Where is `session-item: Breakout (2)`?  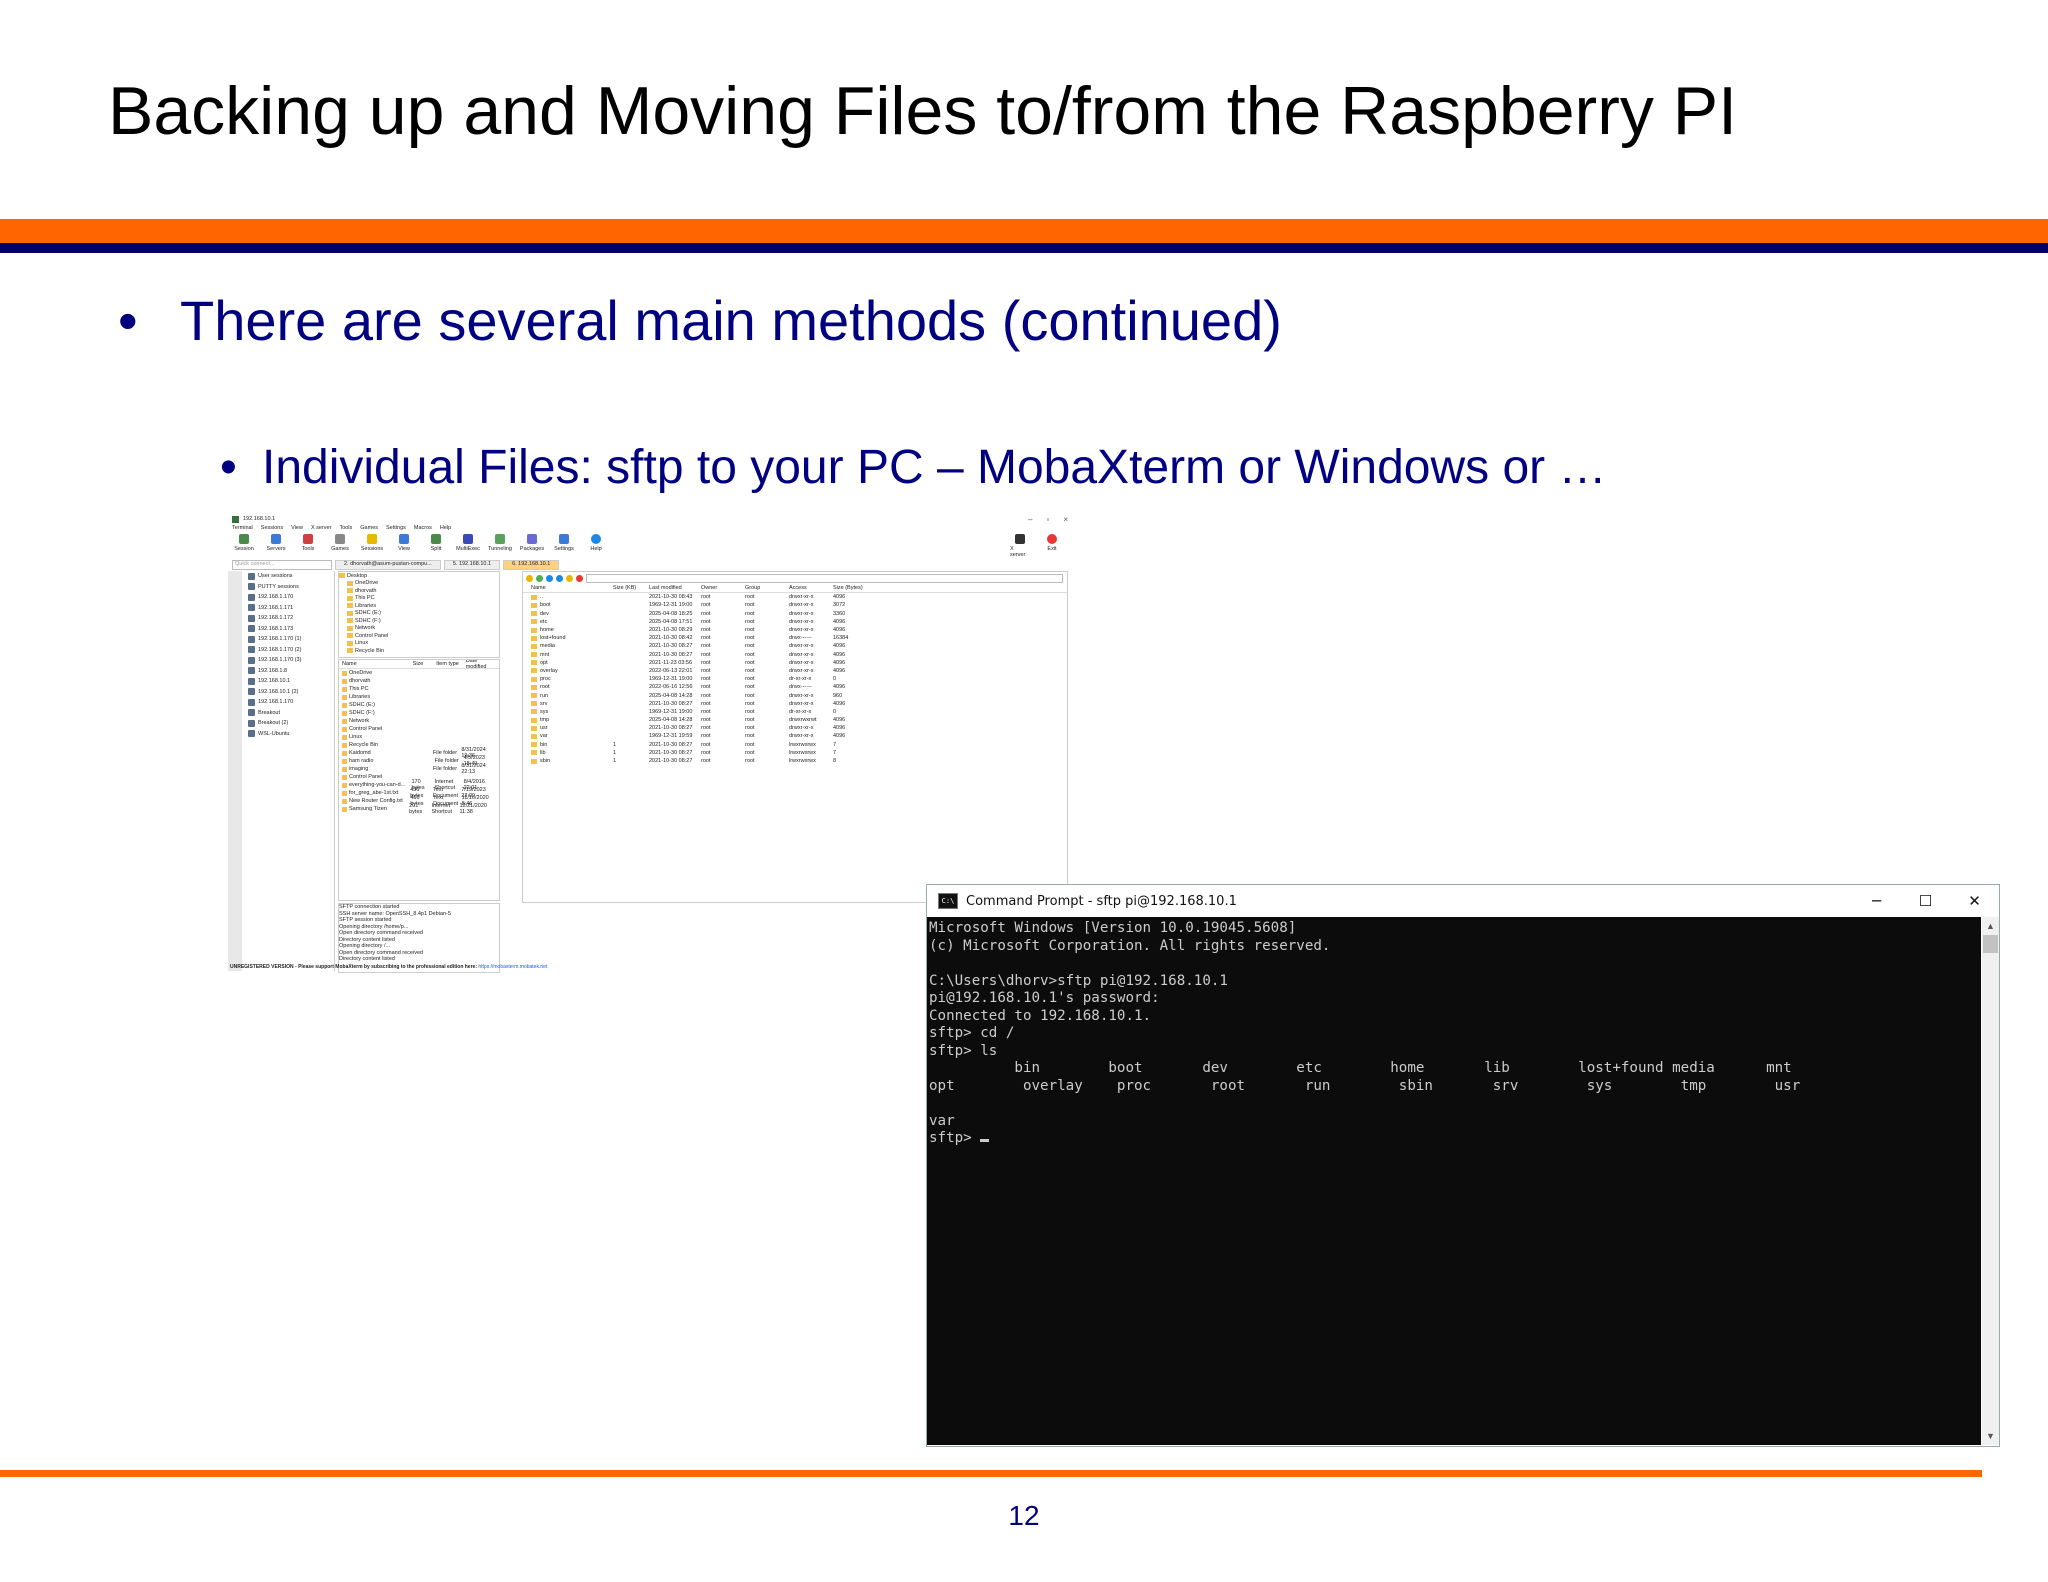
session-item: Breakout (2) is located at coordinates (289, 723).